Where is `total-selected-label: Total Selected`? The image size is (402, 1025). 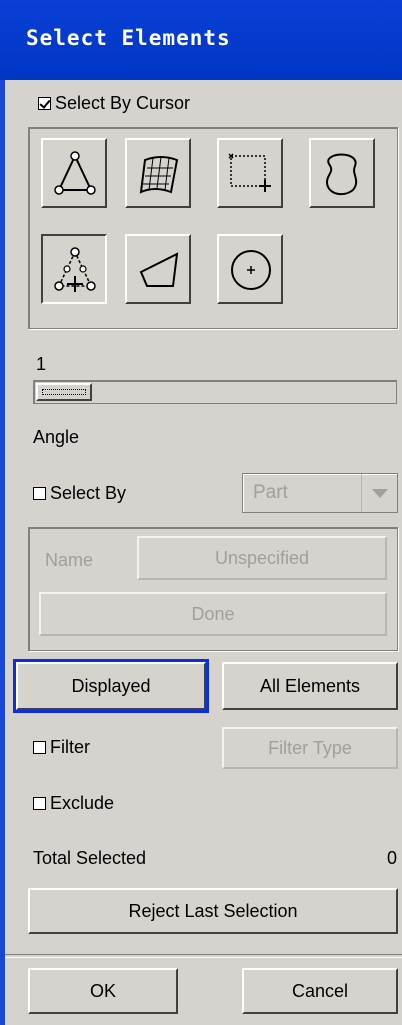
total-selected-label: Total Selected is located at coordinates (90, 858).